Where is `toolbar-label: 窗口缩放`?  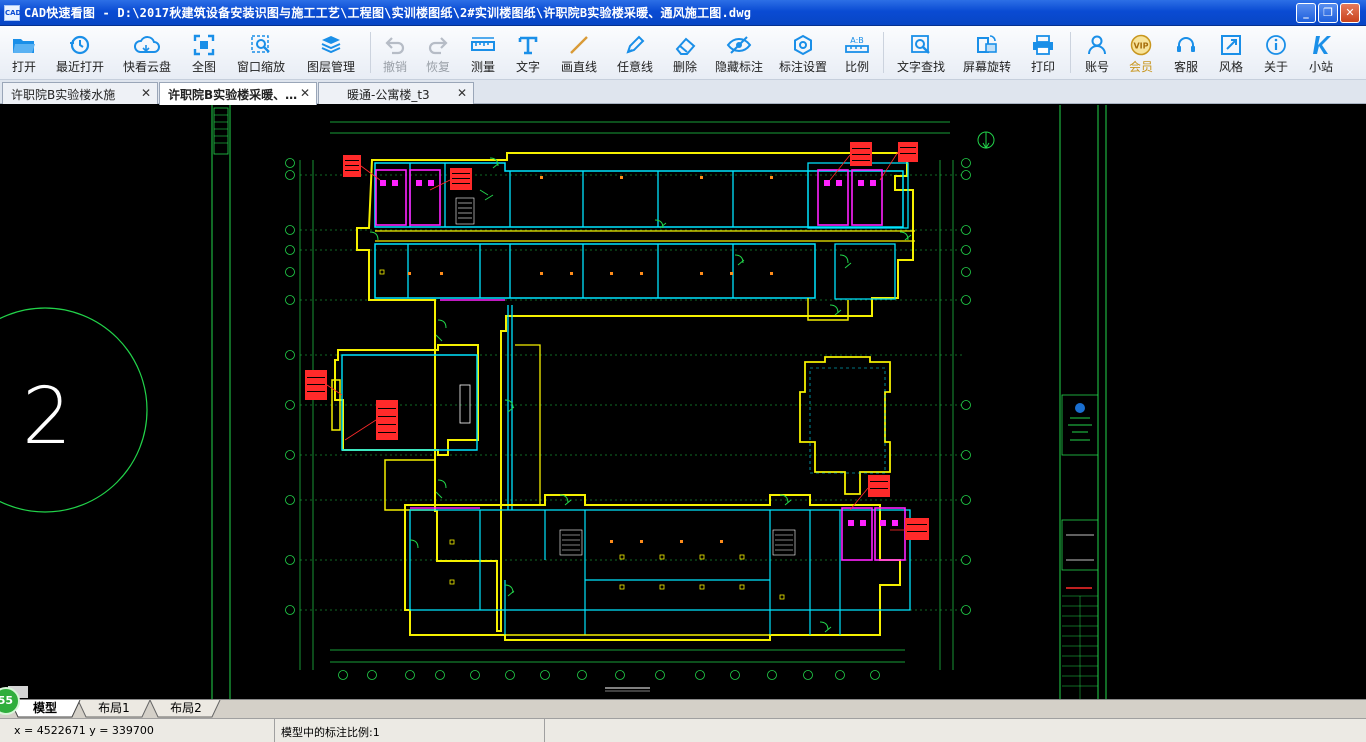
toolbar-label: 窗口缩放 is located at coordinates (260, 67).